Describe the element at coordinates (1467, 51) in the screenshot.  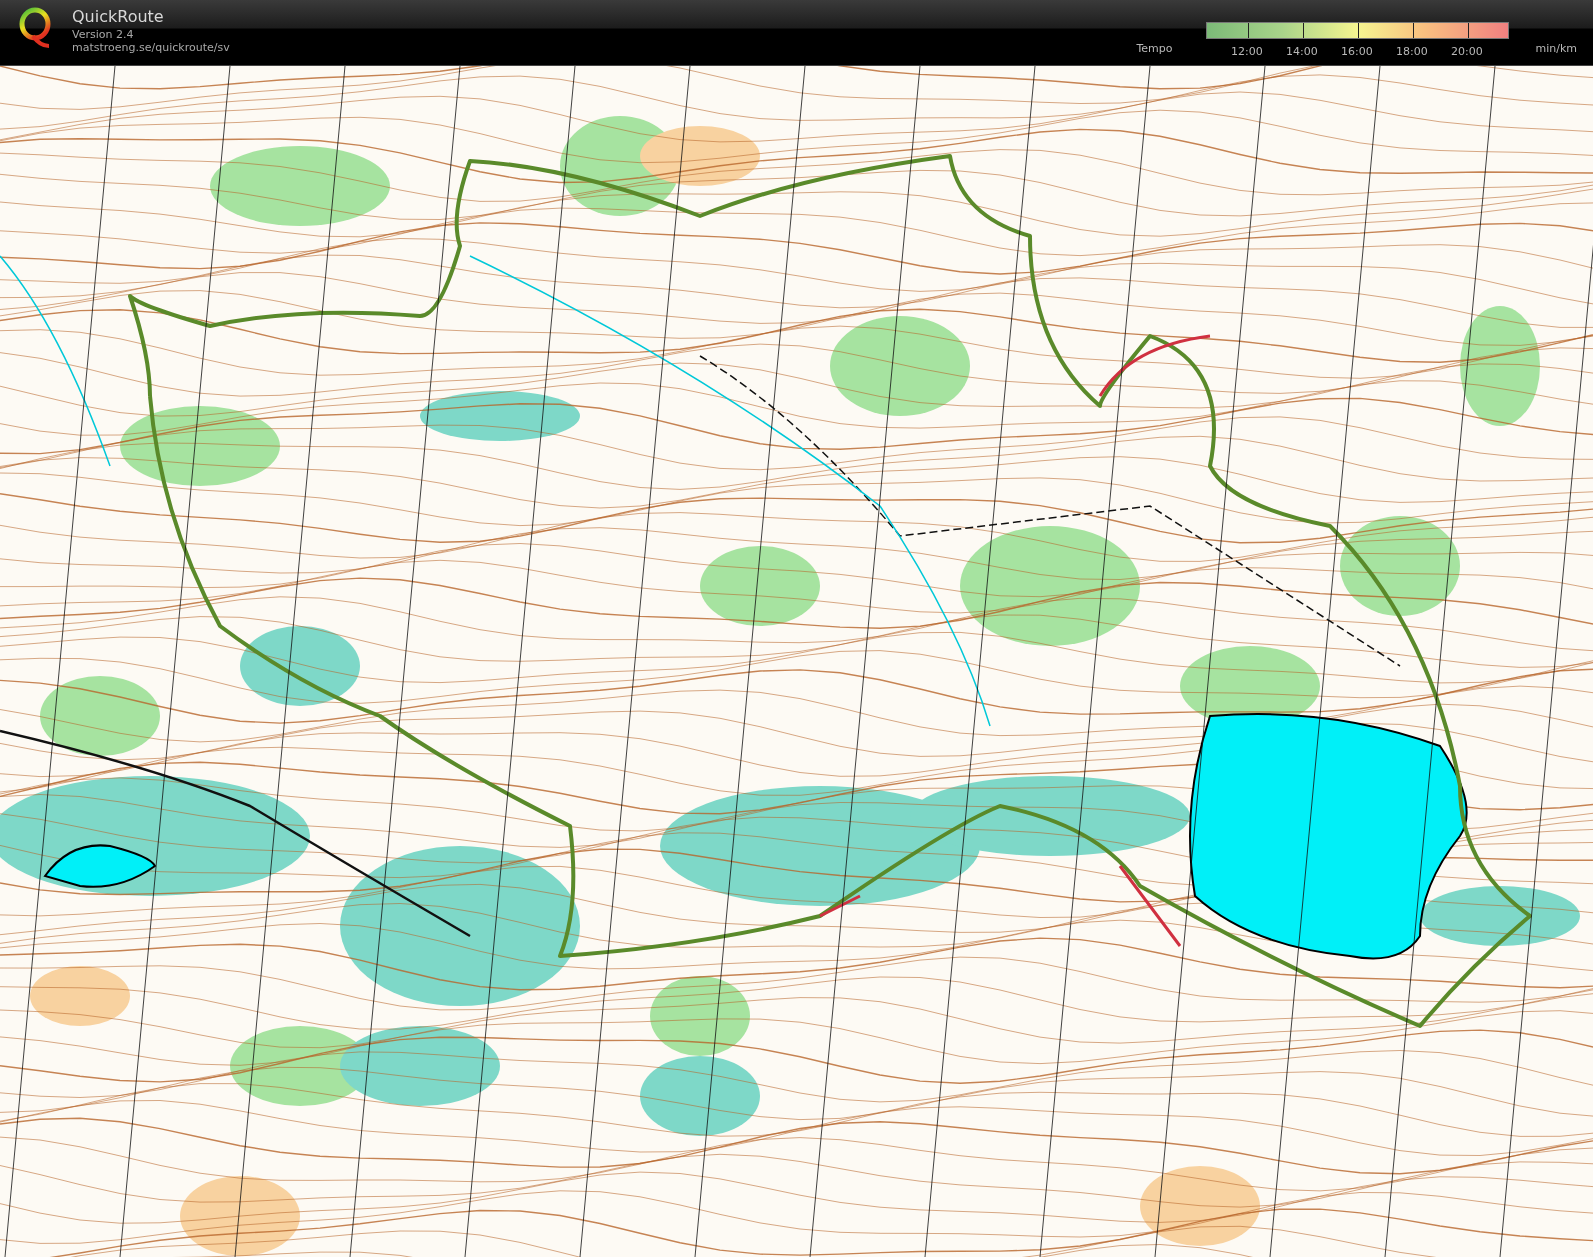
I see `scale-tick-label: 20:00` at that location.